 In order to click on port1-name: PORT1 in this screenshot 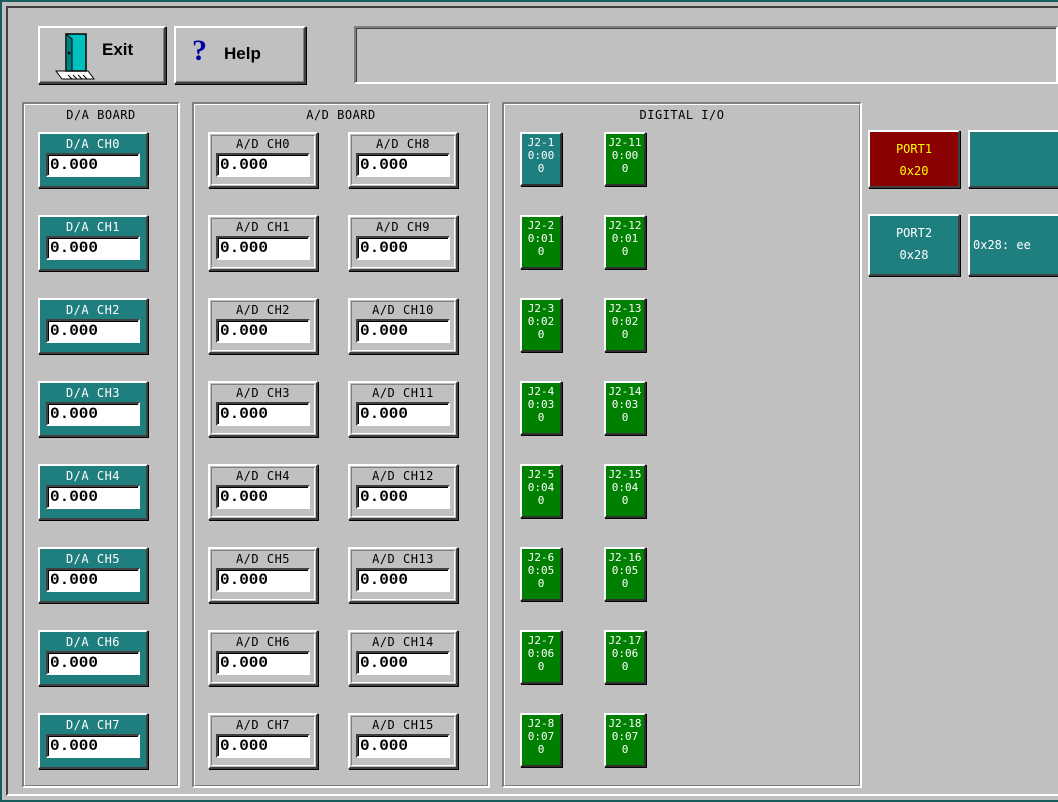, I will do `click(914, 149)`.